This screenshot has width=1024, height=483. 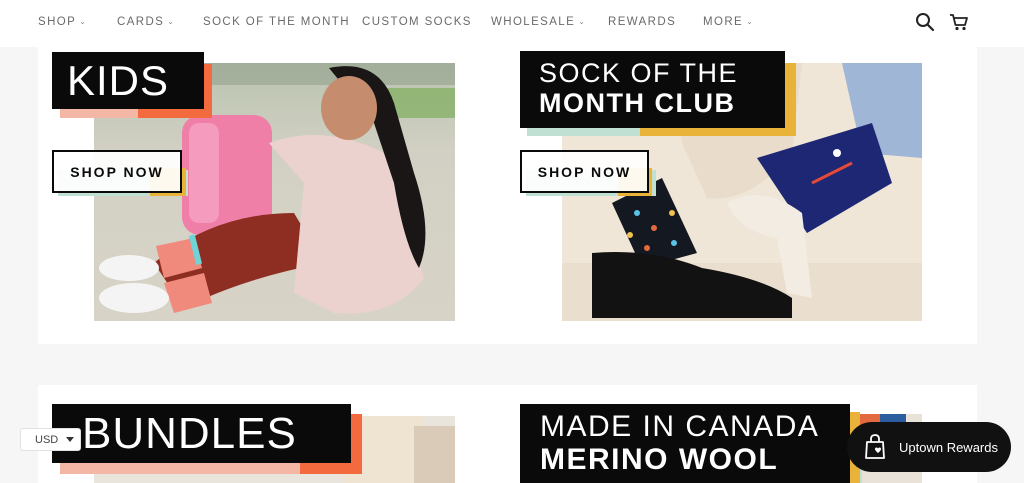 I want to click on cart-icon, so click(x=959, y=22).